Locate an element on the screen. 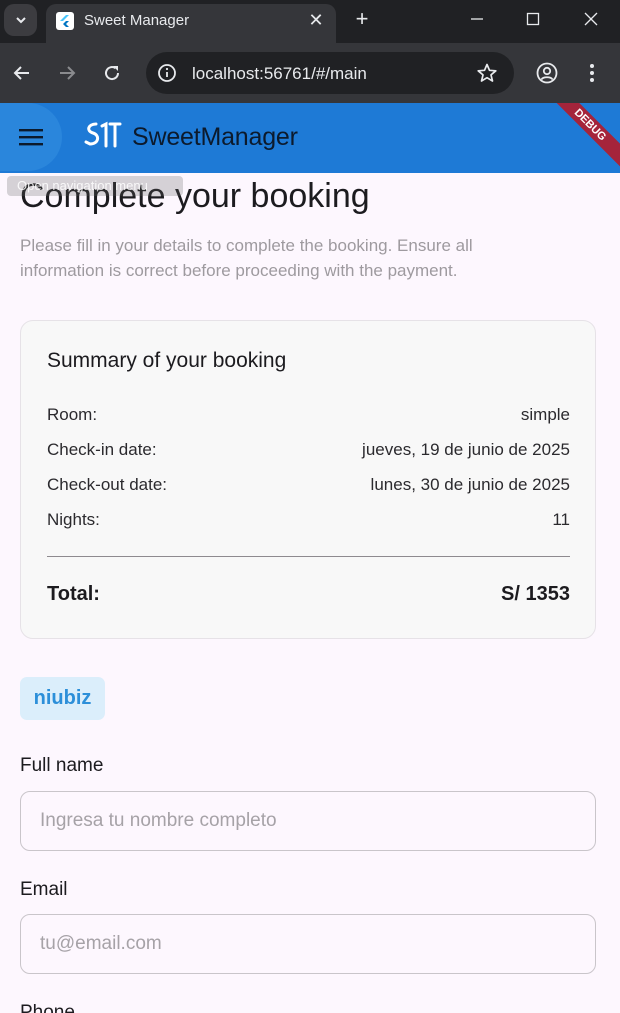 This screenshot has height=1013, width=620. reload-icon is located at coordinates (112, 73).